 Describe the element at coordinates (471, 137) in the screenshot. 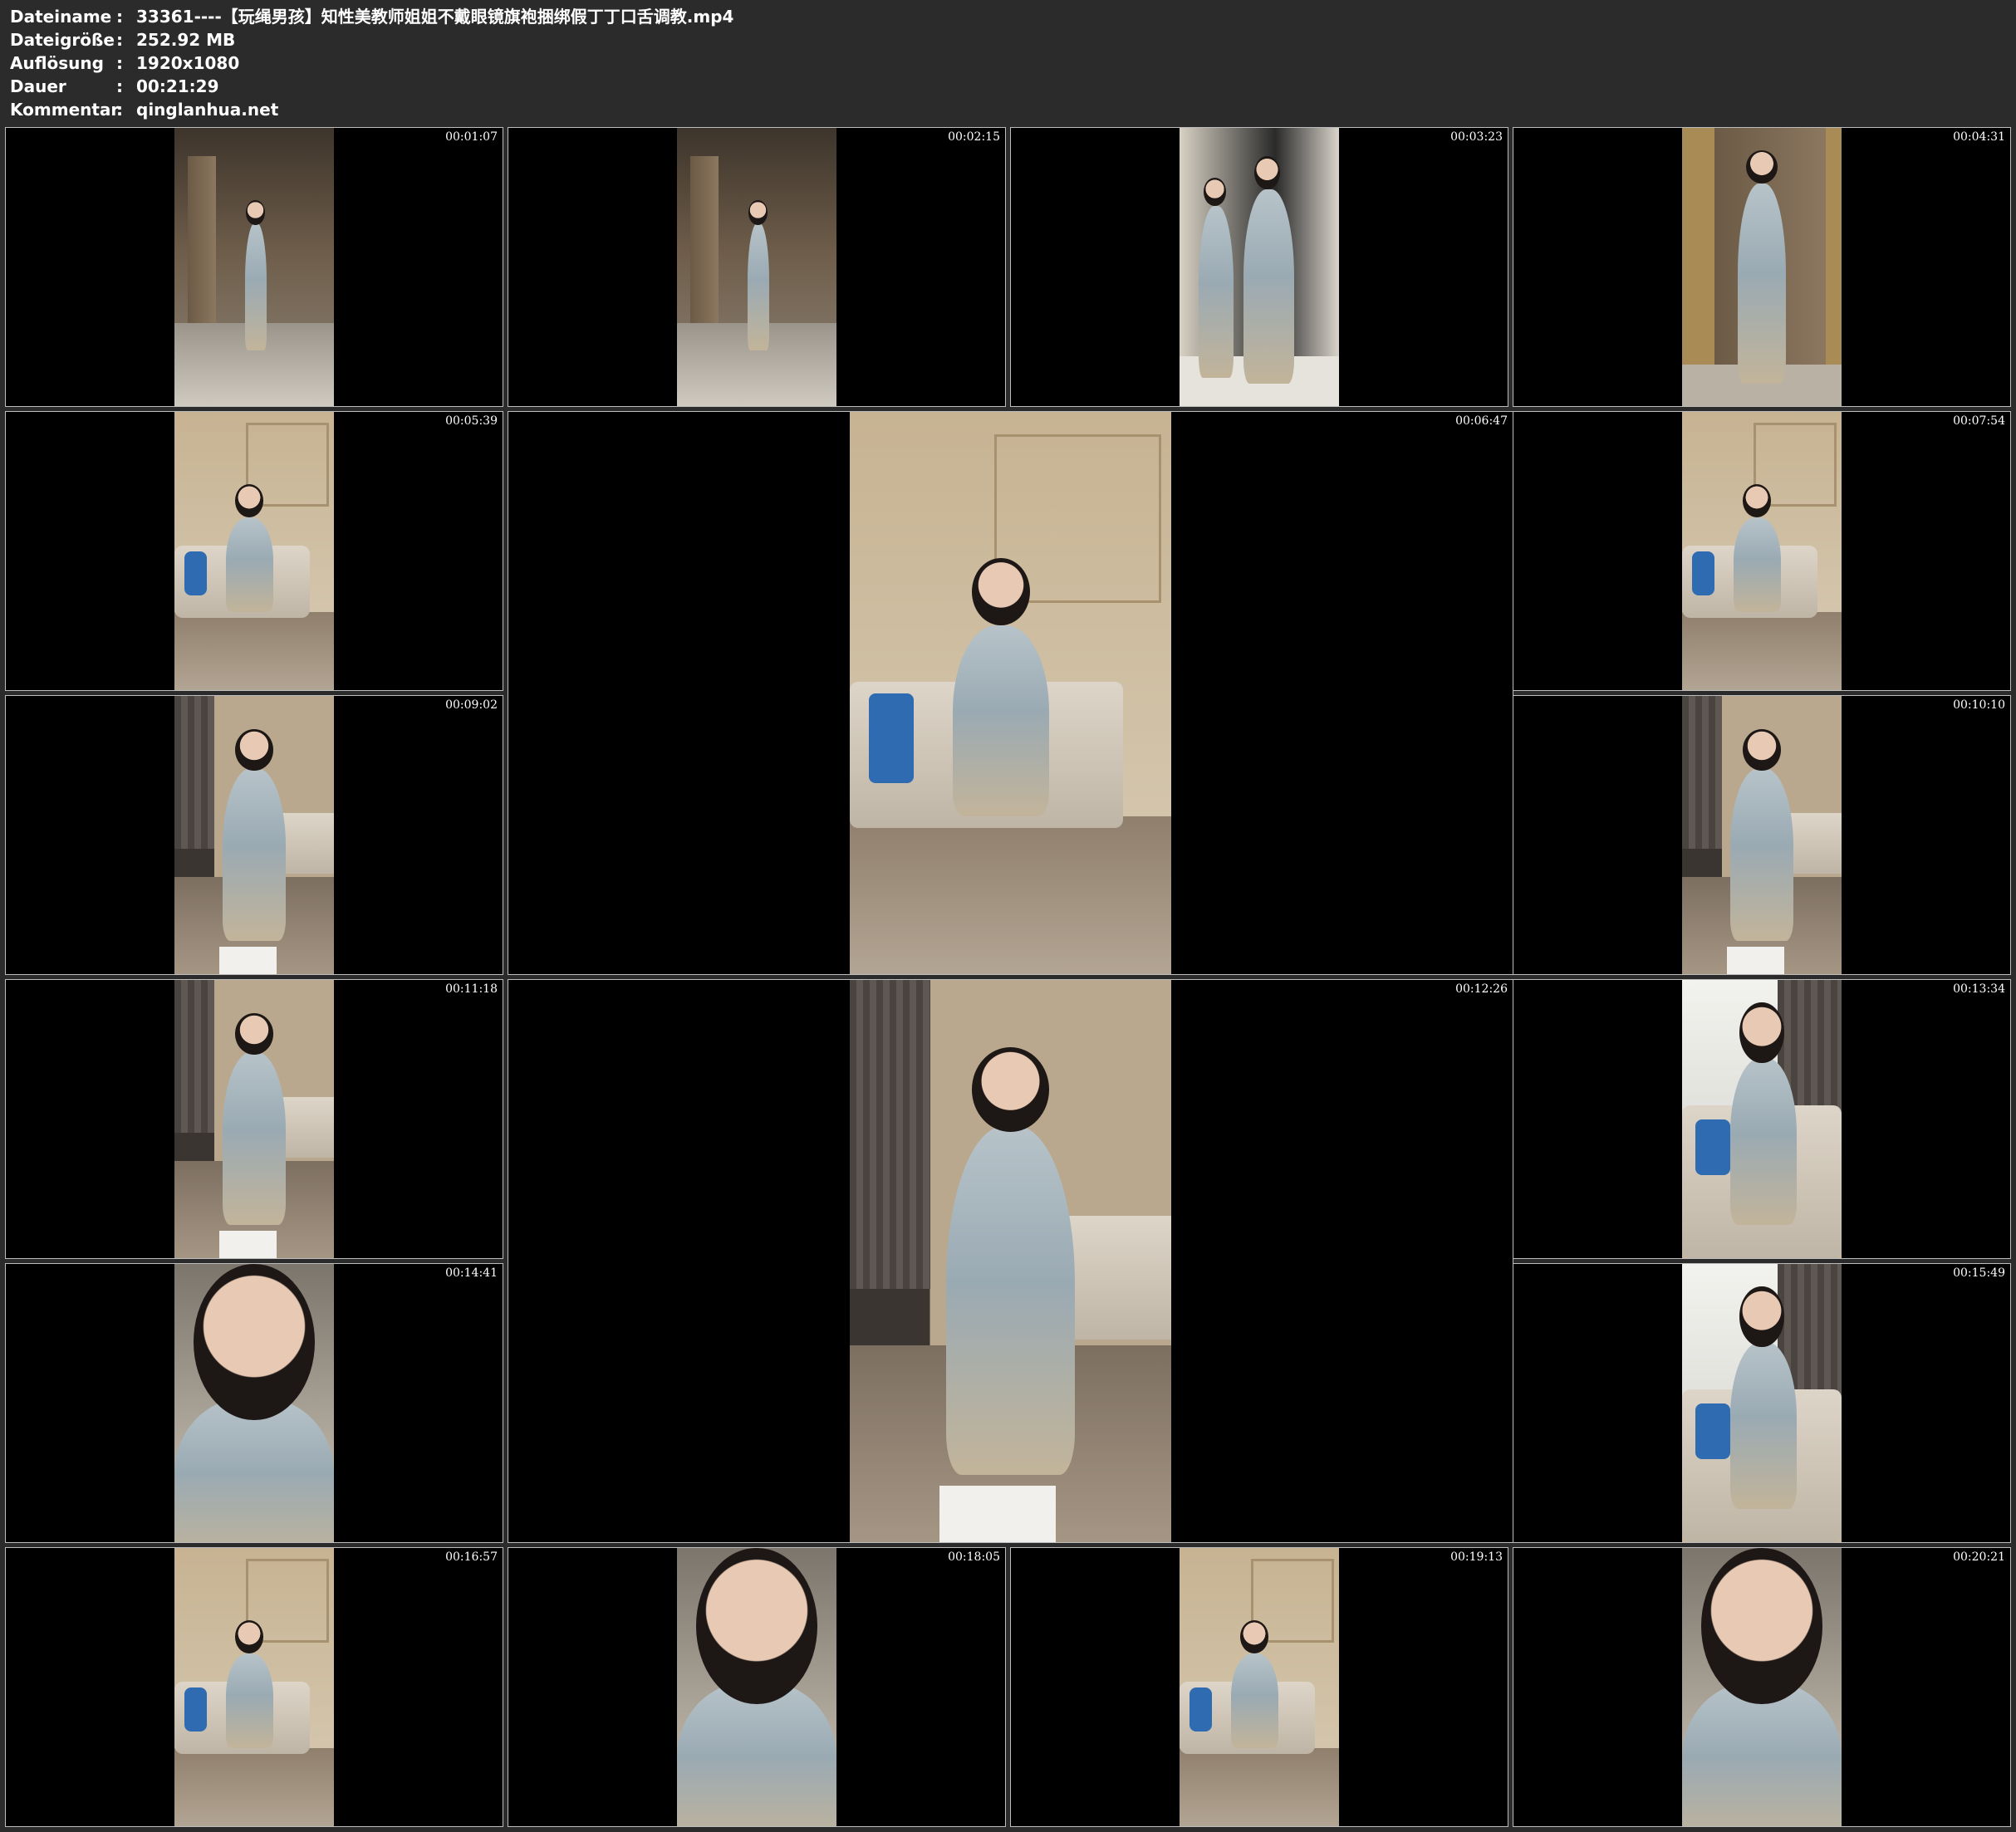

I see `thumbnail-timestamp: 00:01:07` at that location.